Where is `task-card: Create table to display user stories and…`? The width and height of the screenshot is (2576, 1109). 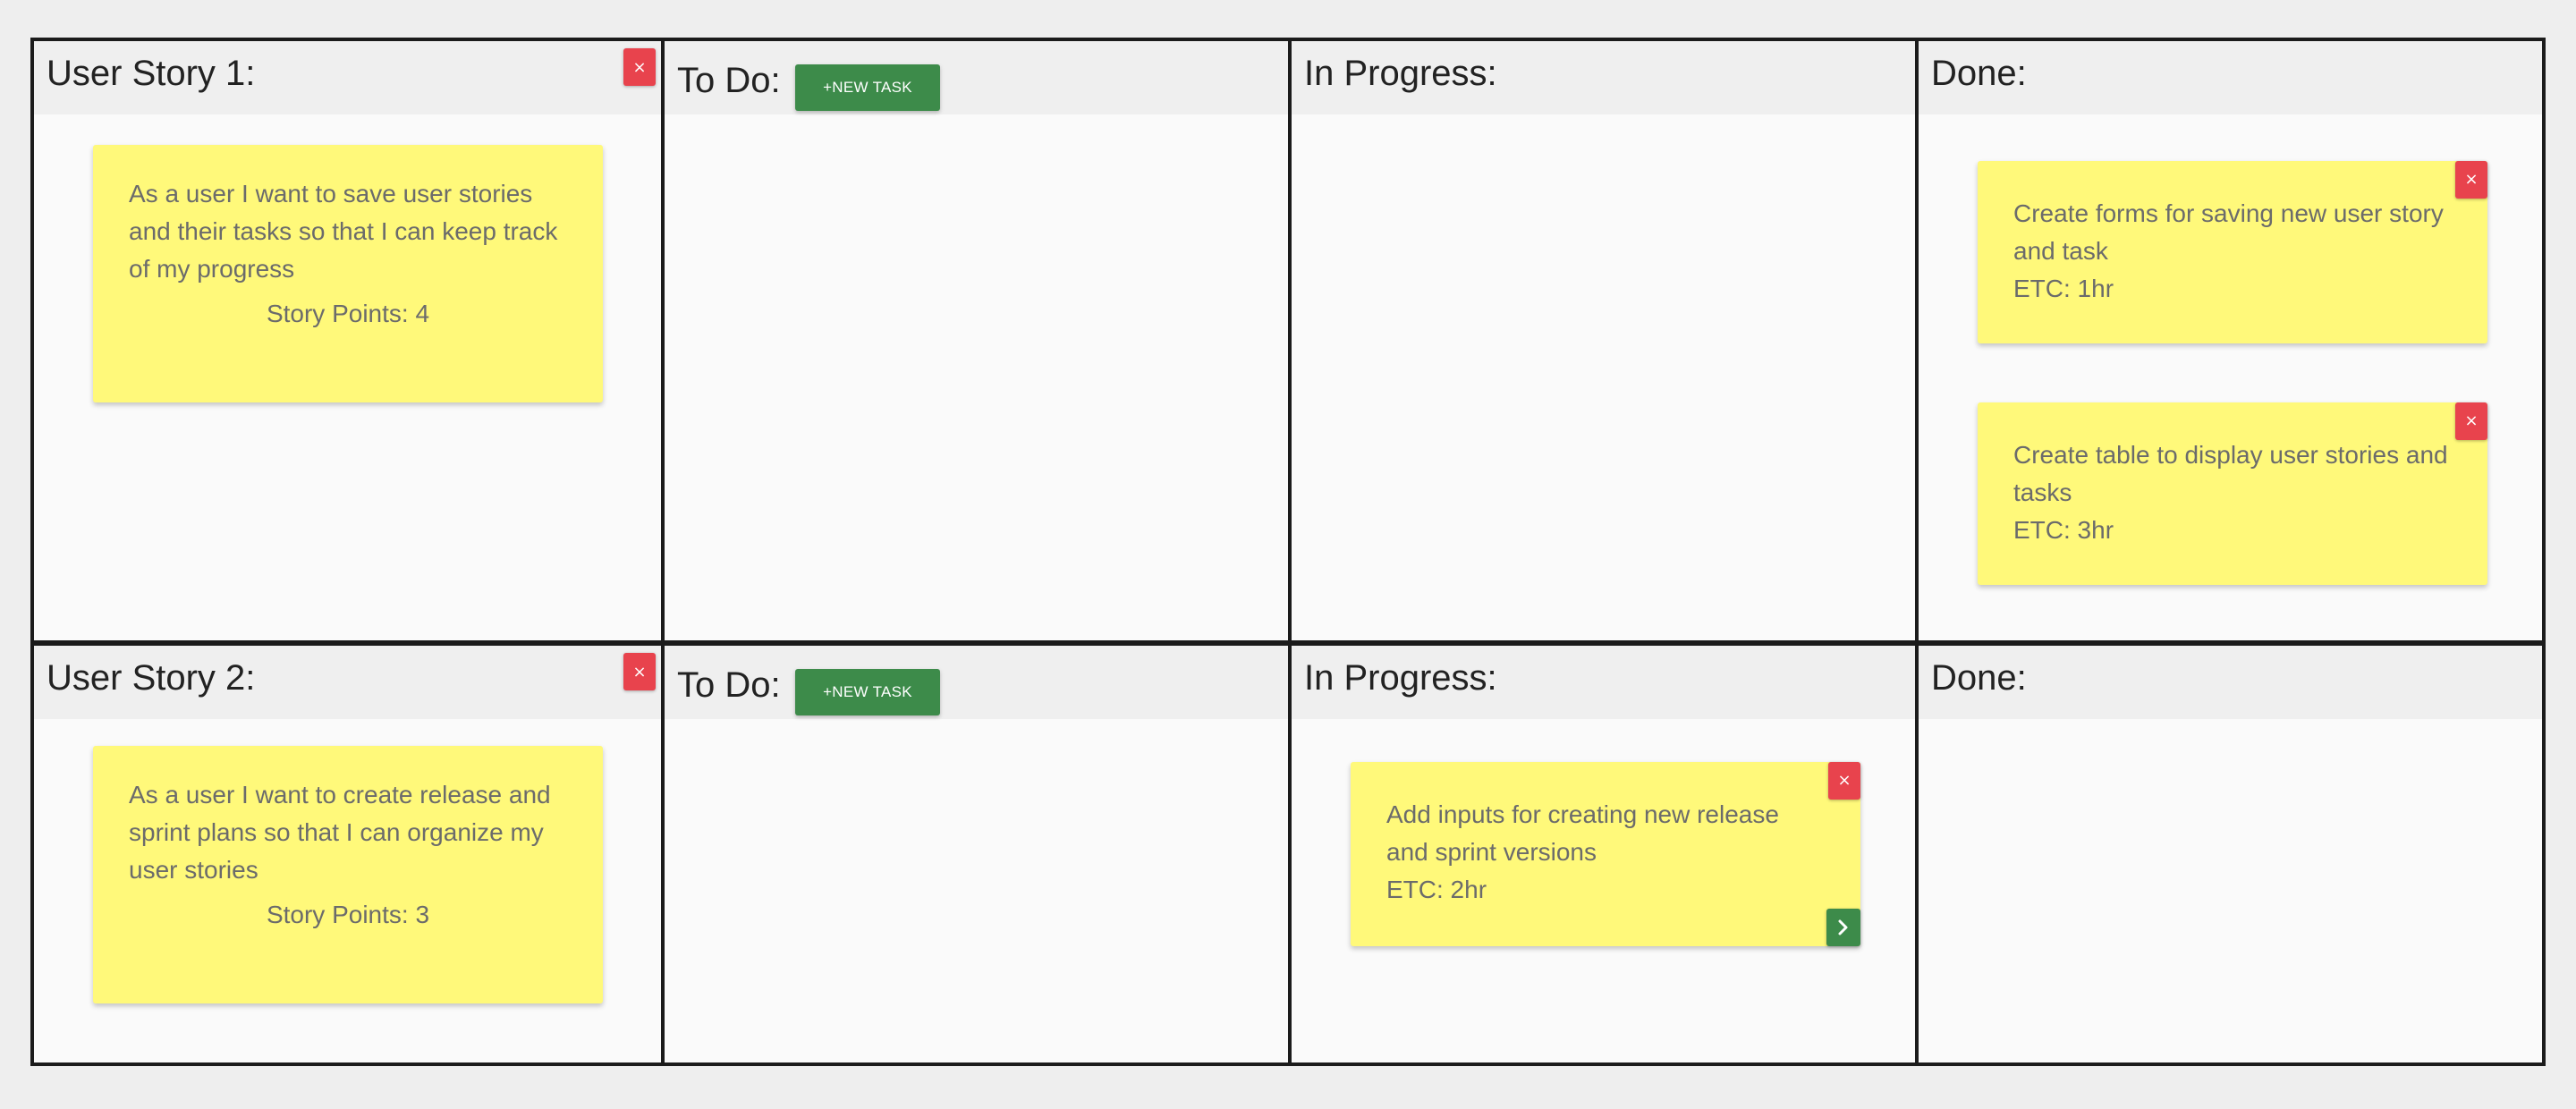 task-card: Create table to display user stories and… is located at coordinates (2232, 493).